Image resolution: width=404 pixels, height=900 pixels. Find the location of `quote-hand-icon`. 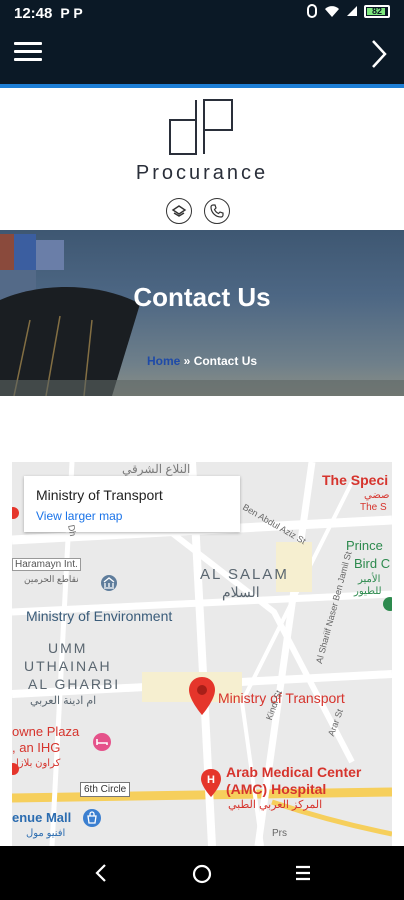

quote-hand-icon is located at coordinates (179, 211).